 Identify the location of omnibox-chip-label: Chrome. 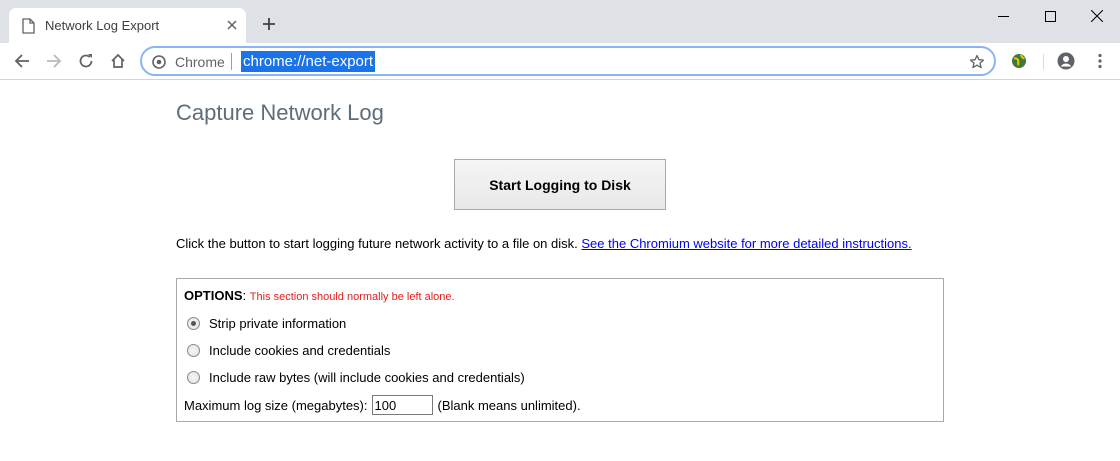
(200, 62).